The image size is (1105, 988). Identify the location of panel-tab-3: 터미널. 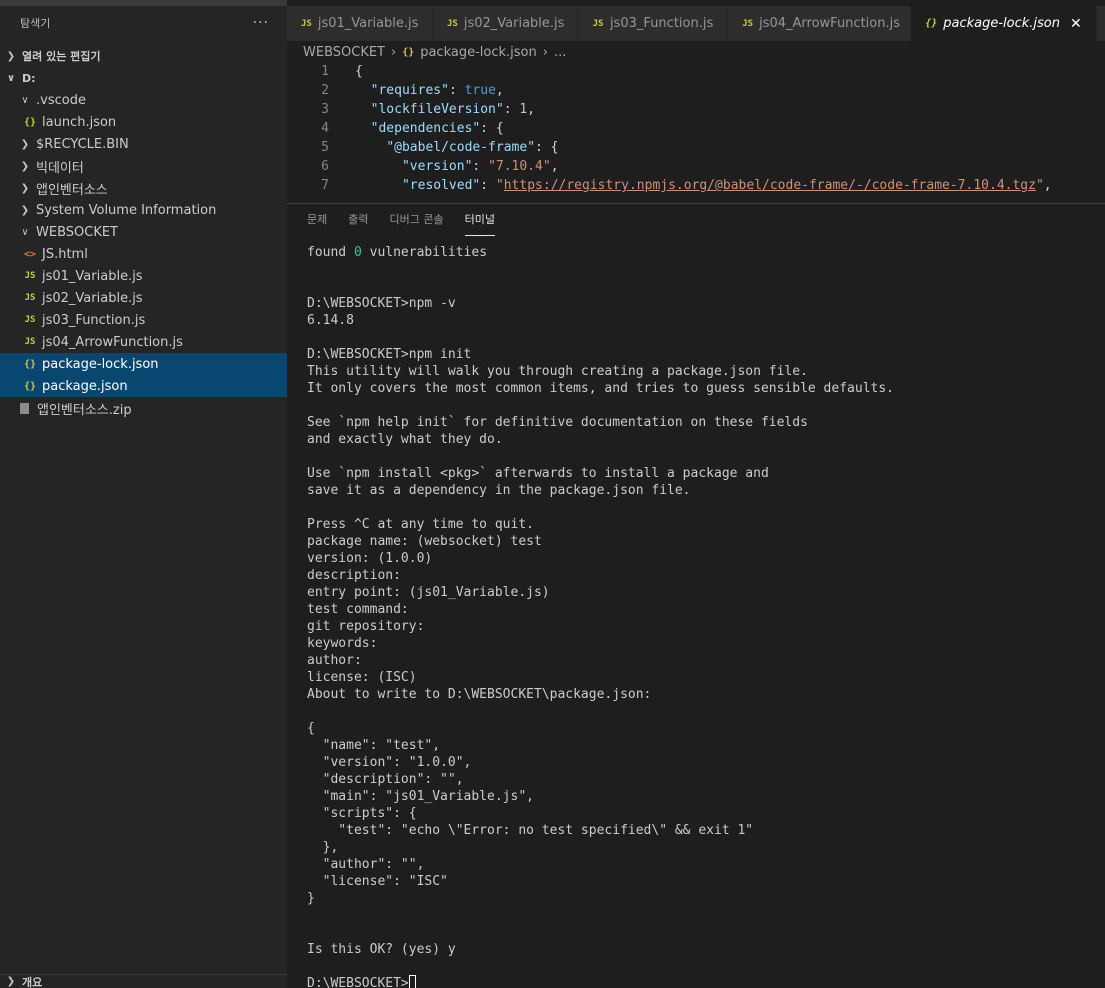
(479, 224).